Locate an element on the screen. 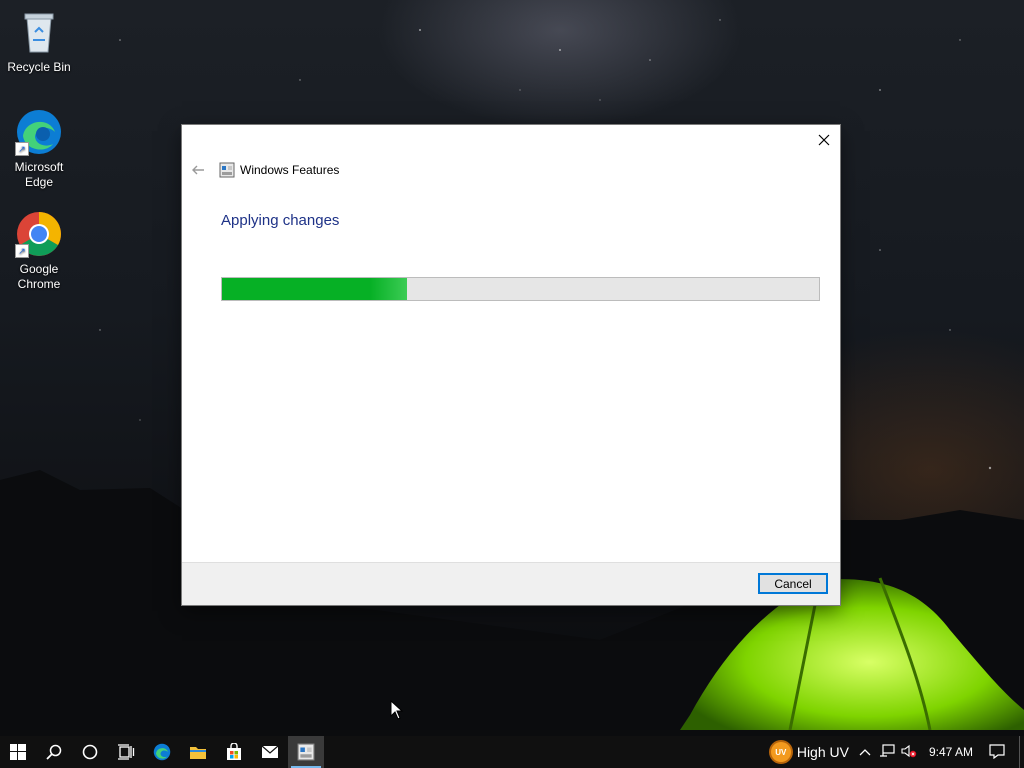 This screenshot has width=1024, height=768. taskbar-windows-features-button is located at coordinates (306, 752).